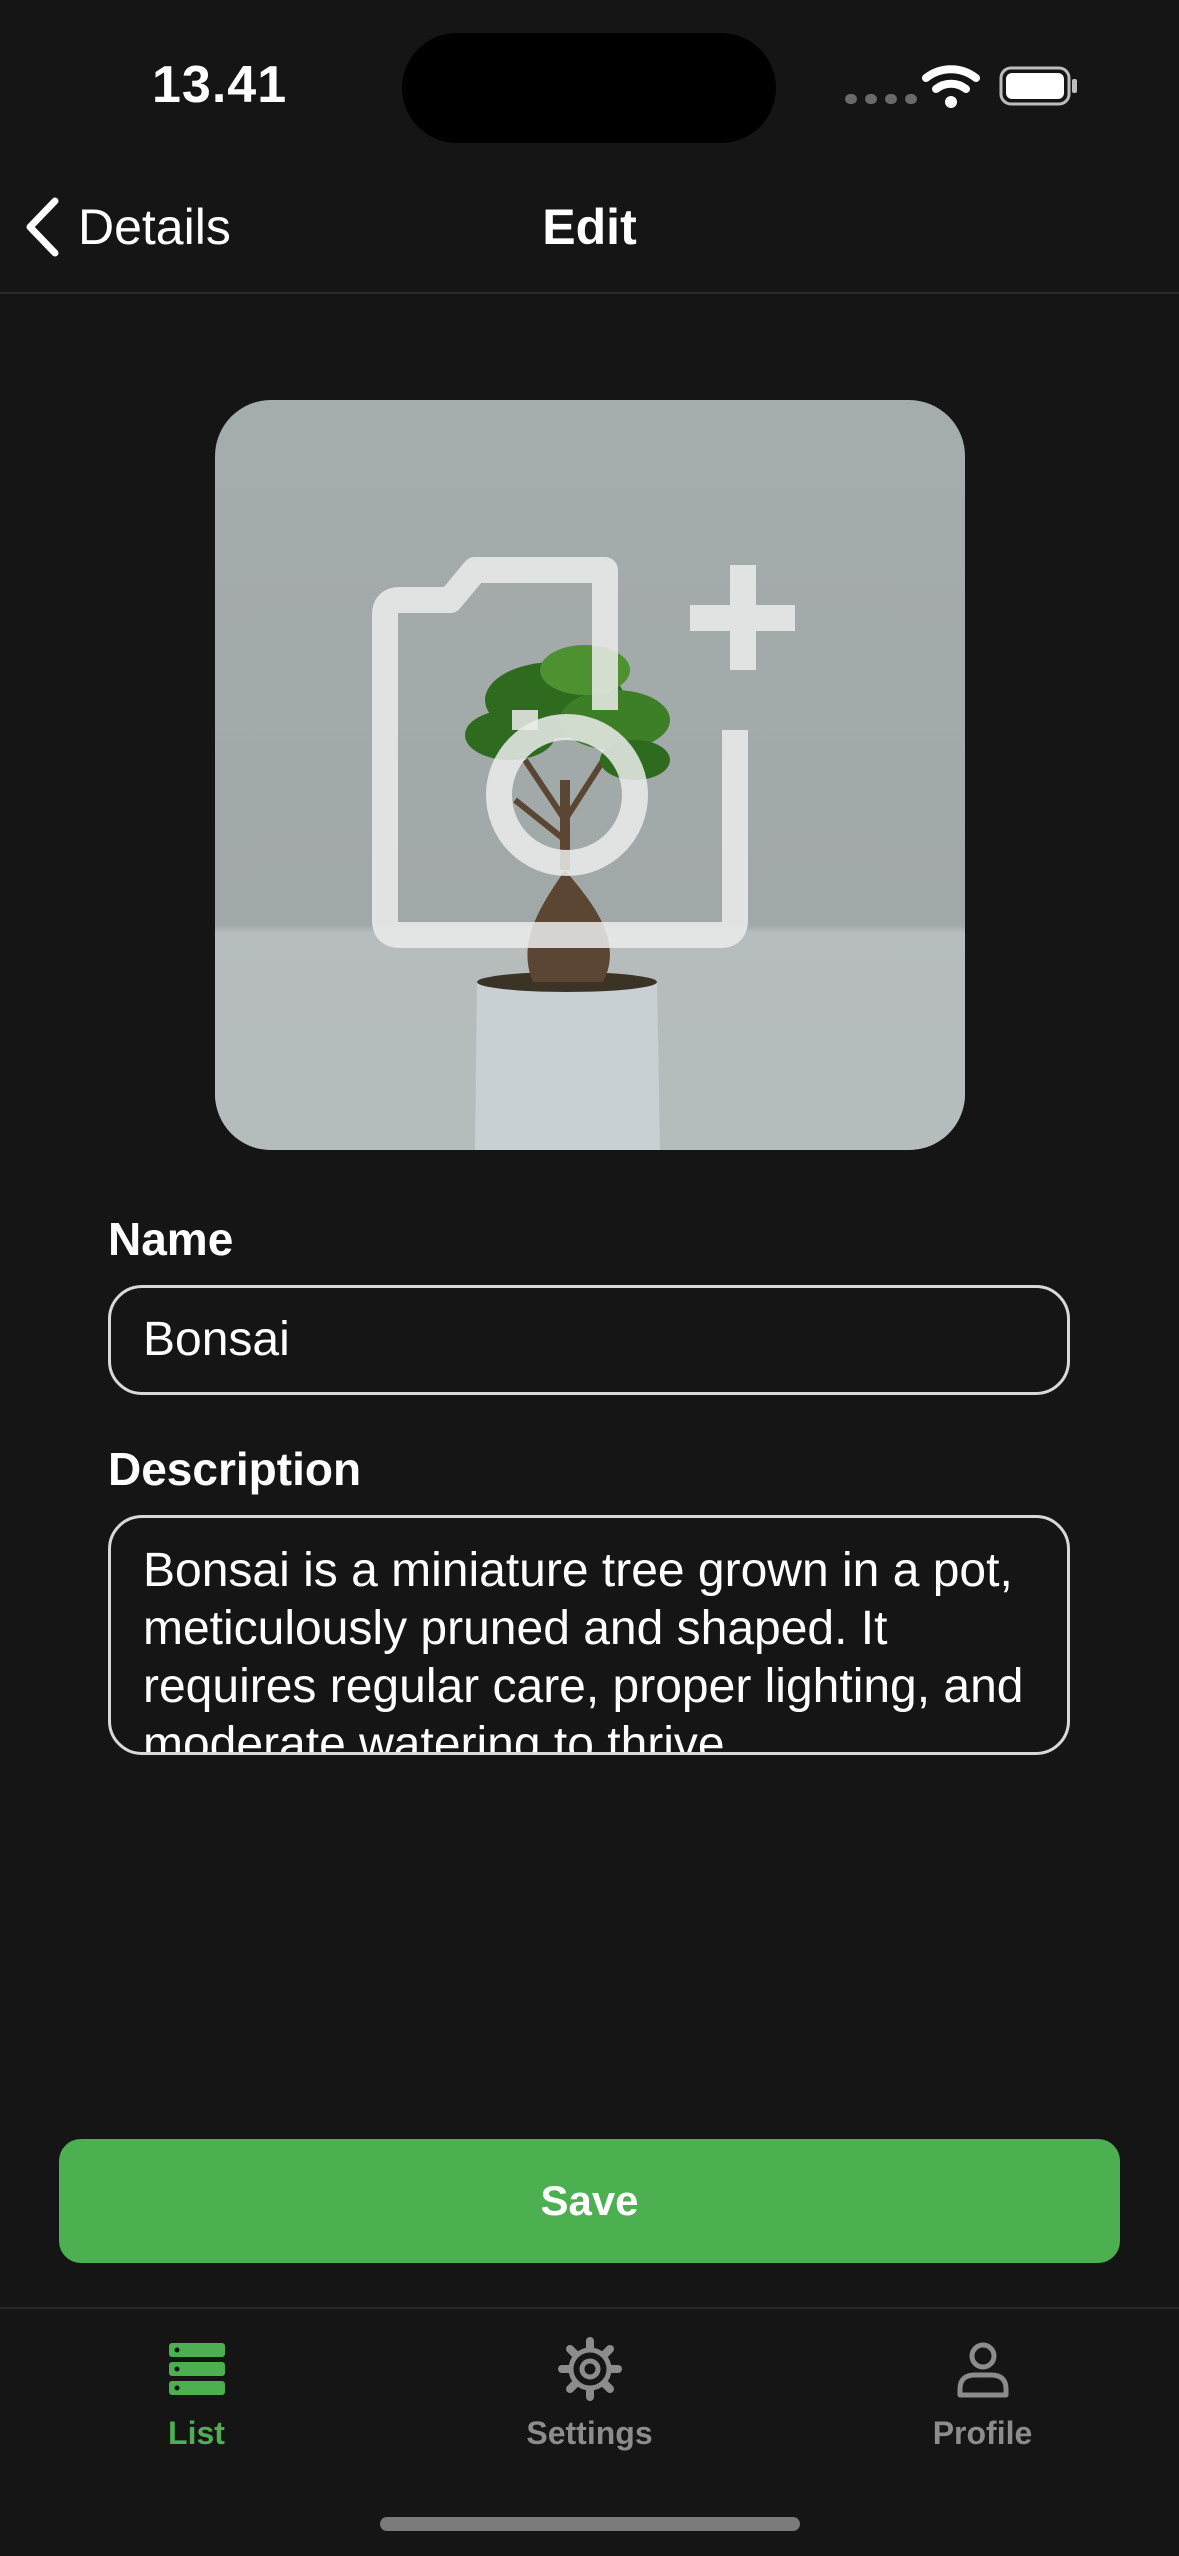 The image size is (1179, 2556). What do you see at coordinates (590, 2524) in the screenshot?
I see `home-indicator` at bounding box center [590, 2524].